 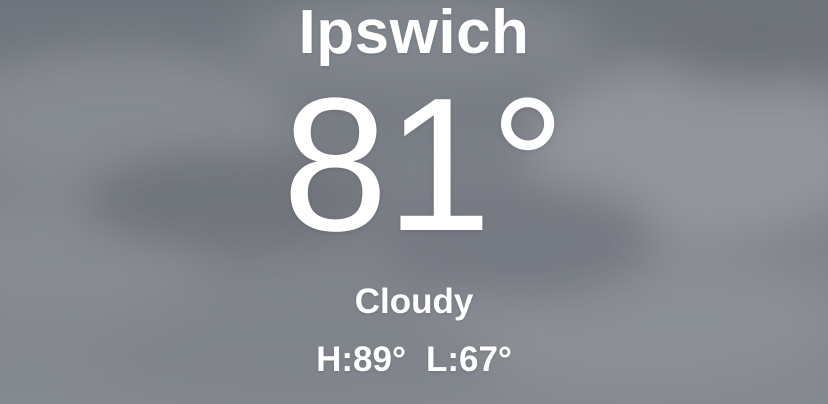 What do you see at coordinates (414, 360) in the screenshot?
I see `high-low-temperatures: H:89° L:67°` at bounding box center [414, 360].